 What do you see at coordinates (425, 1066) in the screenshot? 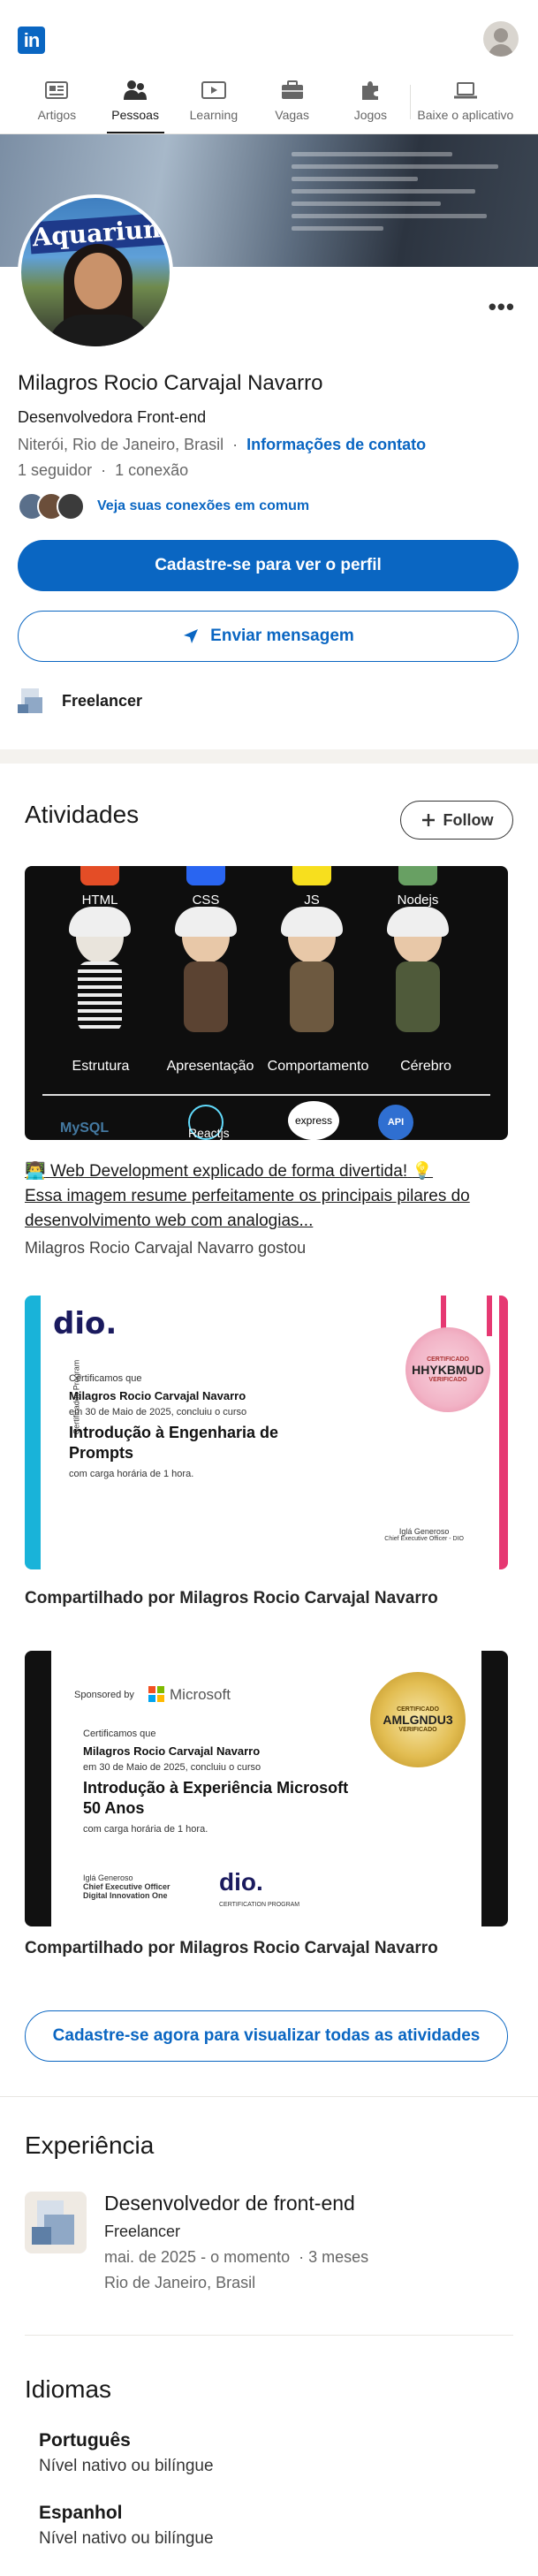
I see `sub-label: Cérebro` at bounding box center [425, 1066].